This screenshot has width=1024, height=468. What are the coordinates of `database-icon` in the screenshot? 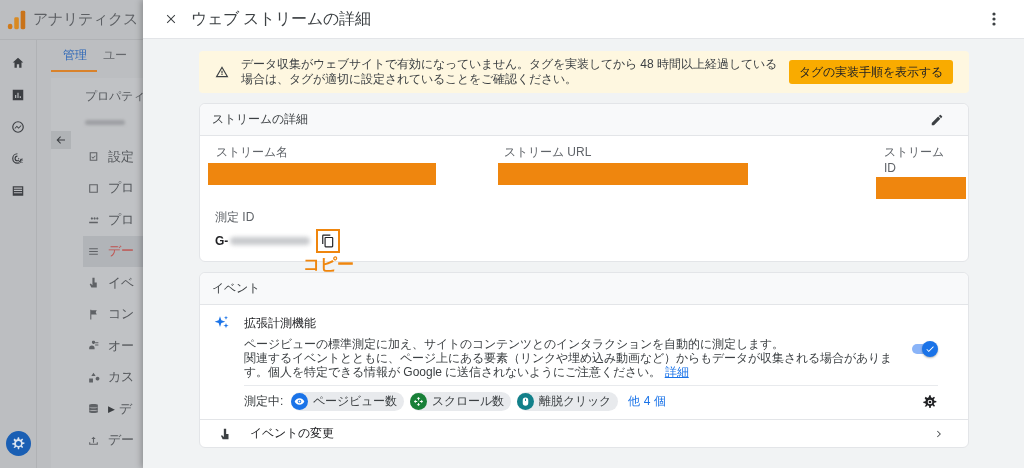 It's located at (93, 409).